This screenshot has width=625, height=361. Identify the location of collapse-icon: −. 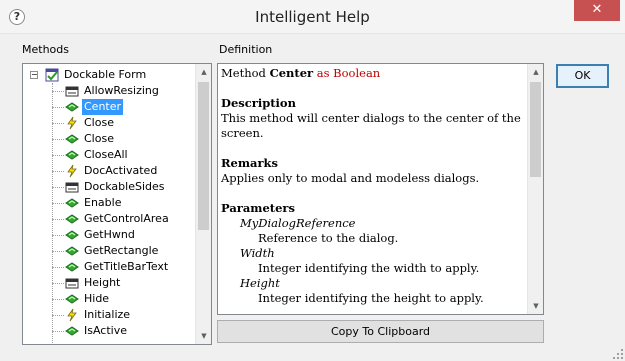
(34, 75).